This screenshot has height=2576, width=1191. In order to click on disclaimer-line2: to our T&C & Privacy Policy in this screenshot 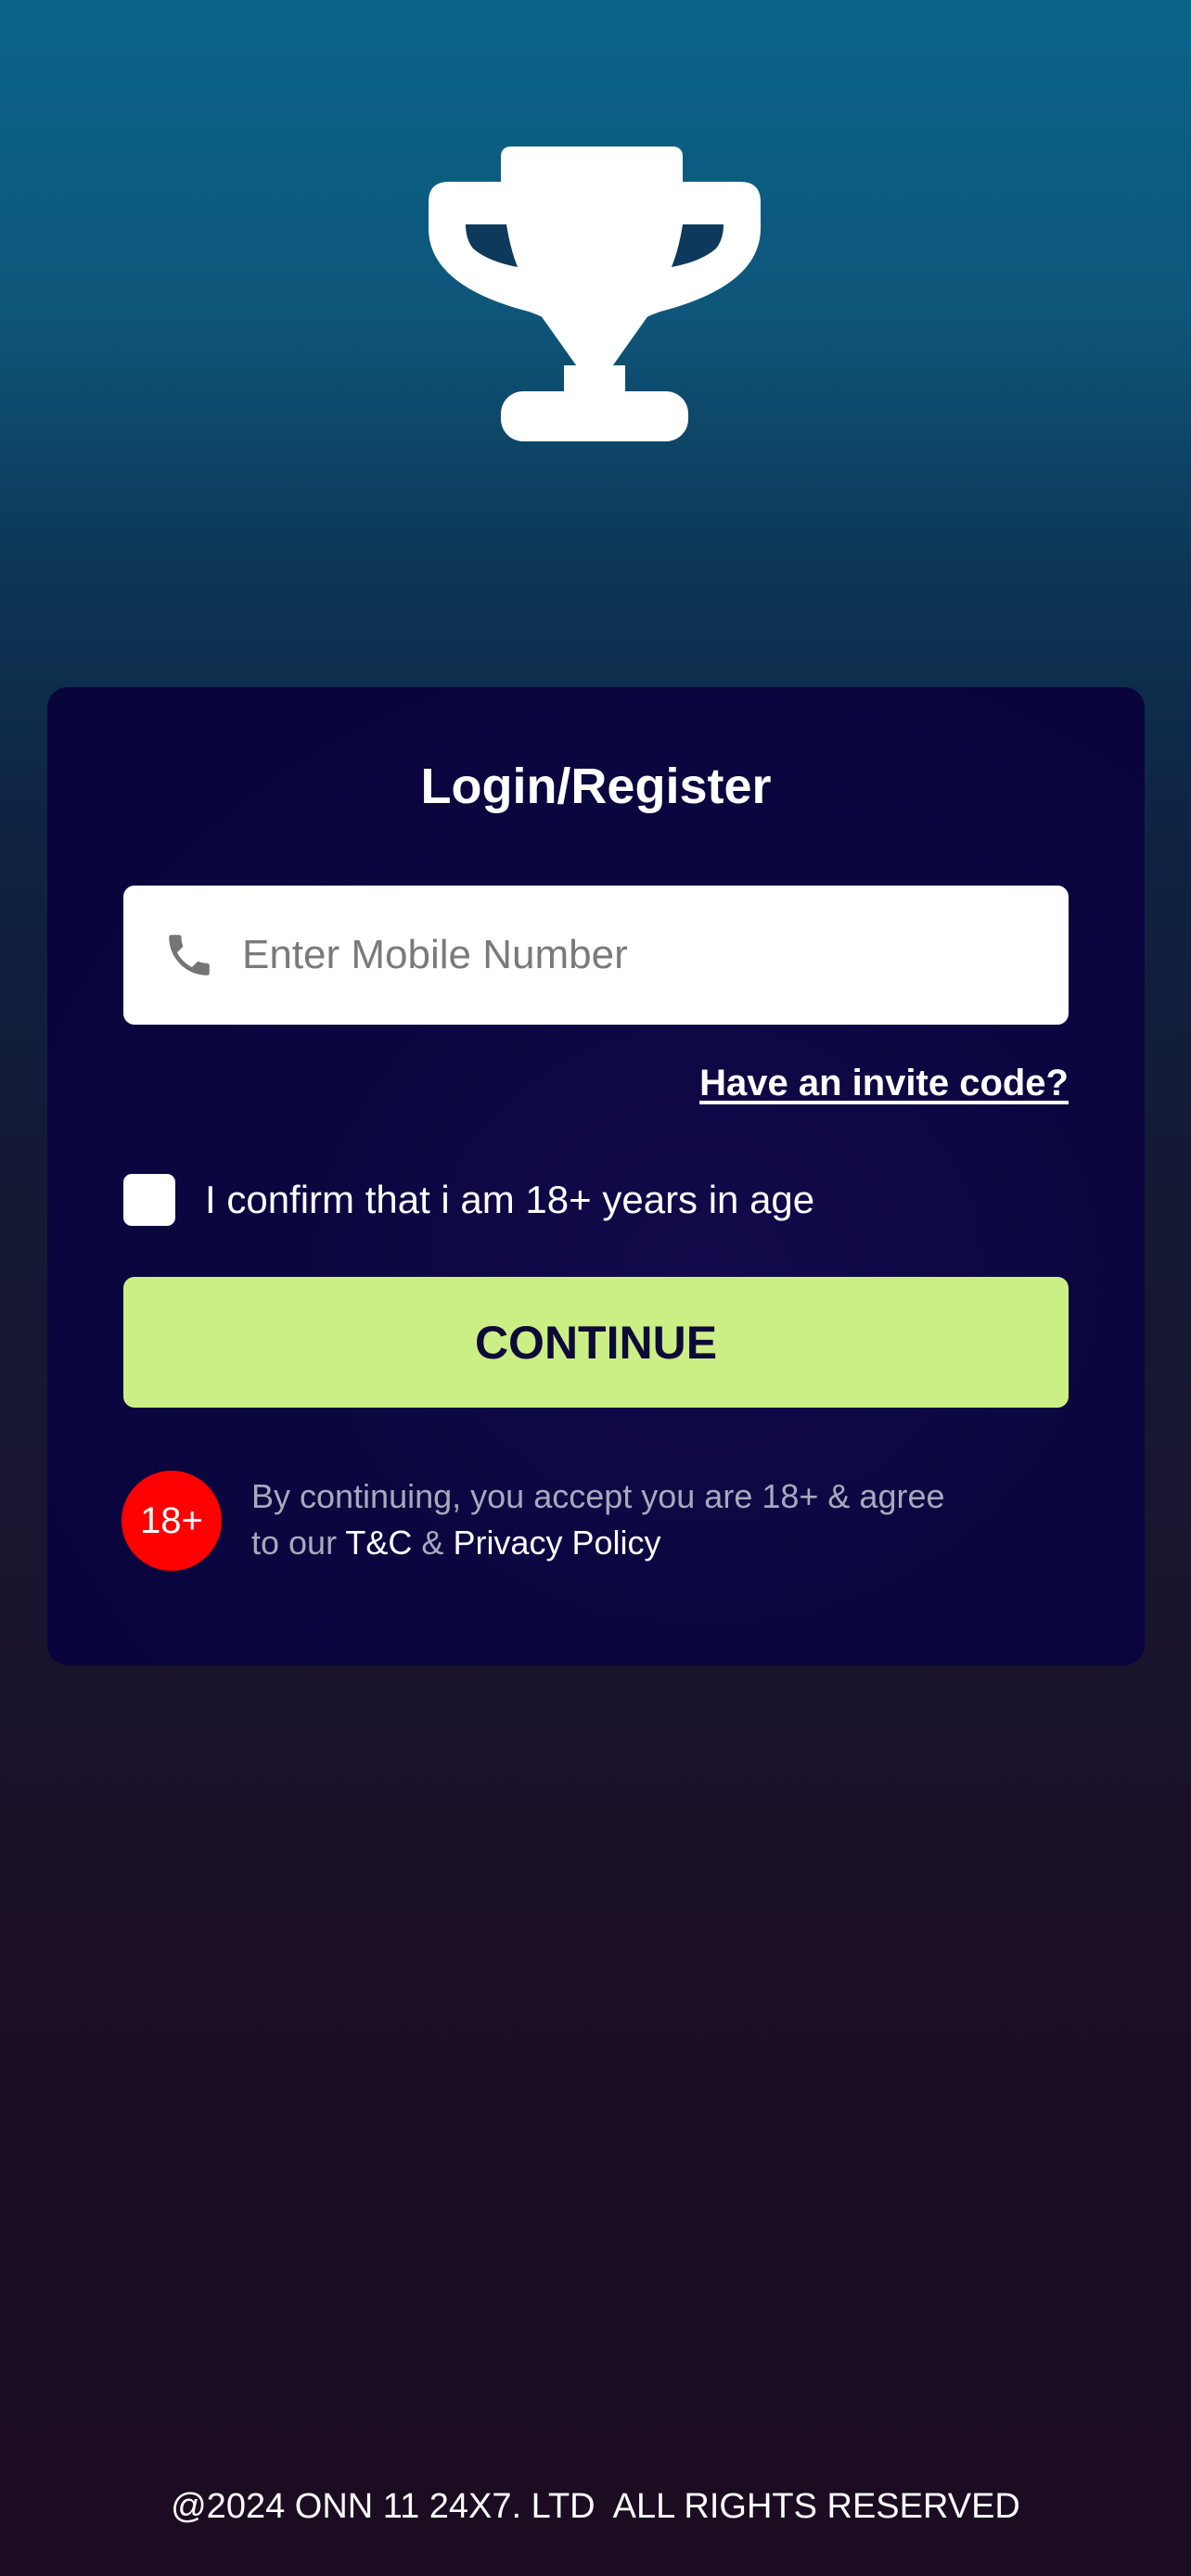, I will do `click(650, 1543)`.